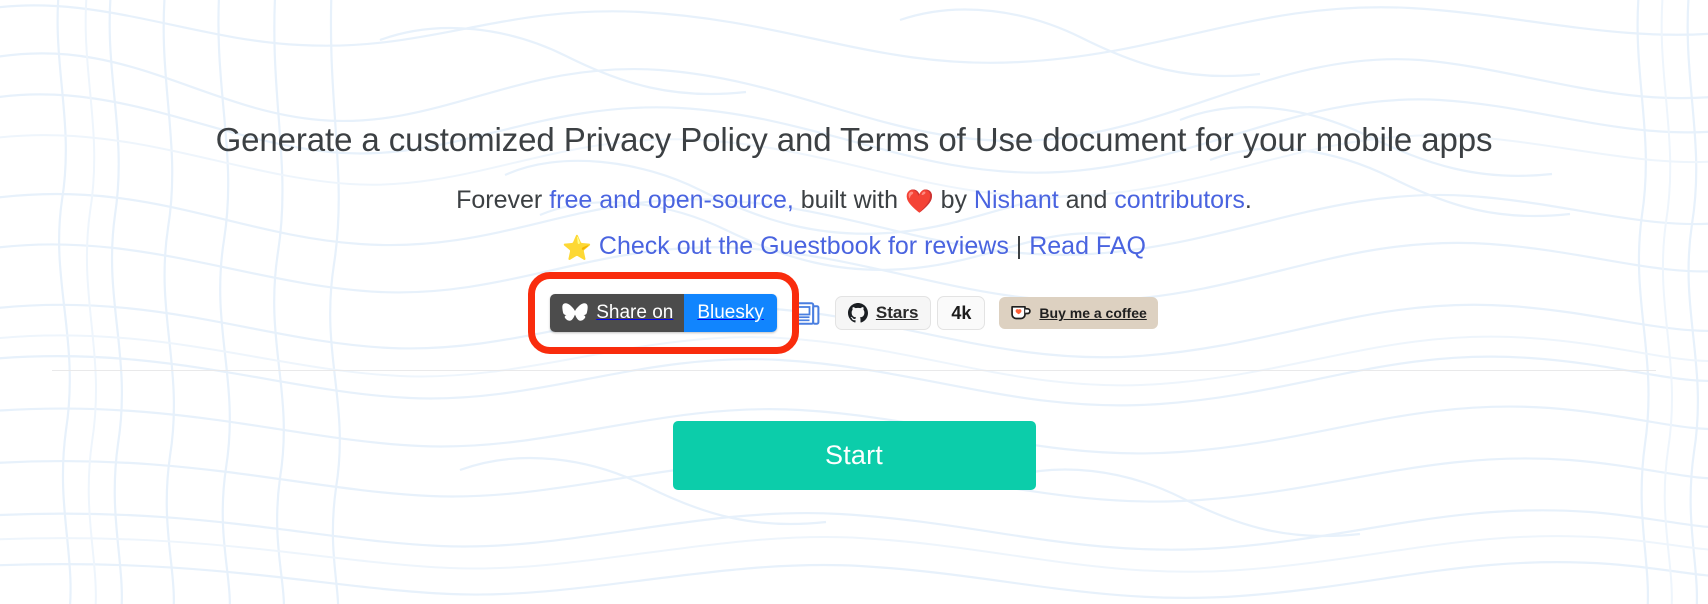  What do you see at coordinates (897, 312) in the screenshot?
I see `github-stars-label: Stars` at bounding box center [897, 312].